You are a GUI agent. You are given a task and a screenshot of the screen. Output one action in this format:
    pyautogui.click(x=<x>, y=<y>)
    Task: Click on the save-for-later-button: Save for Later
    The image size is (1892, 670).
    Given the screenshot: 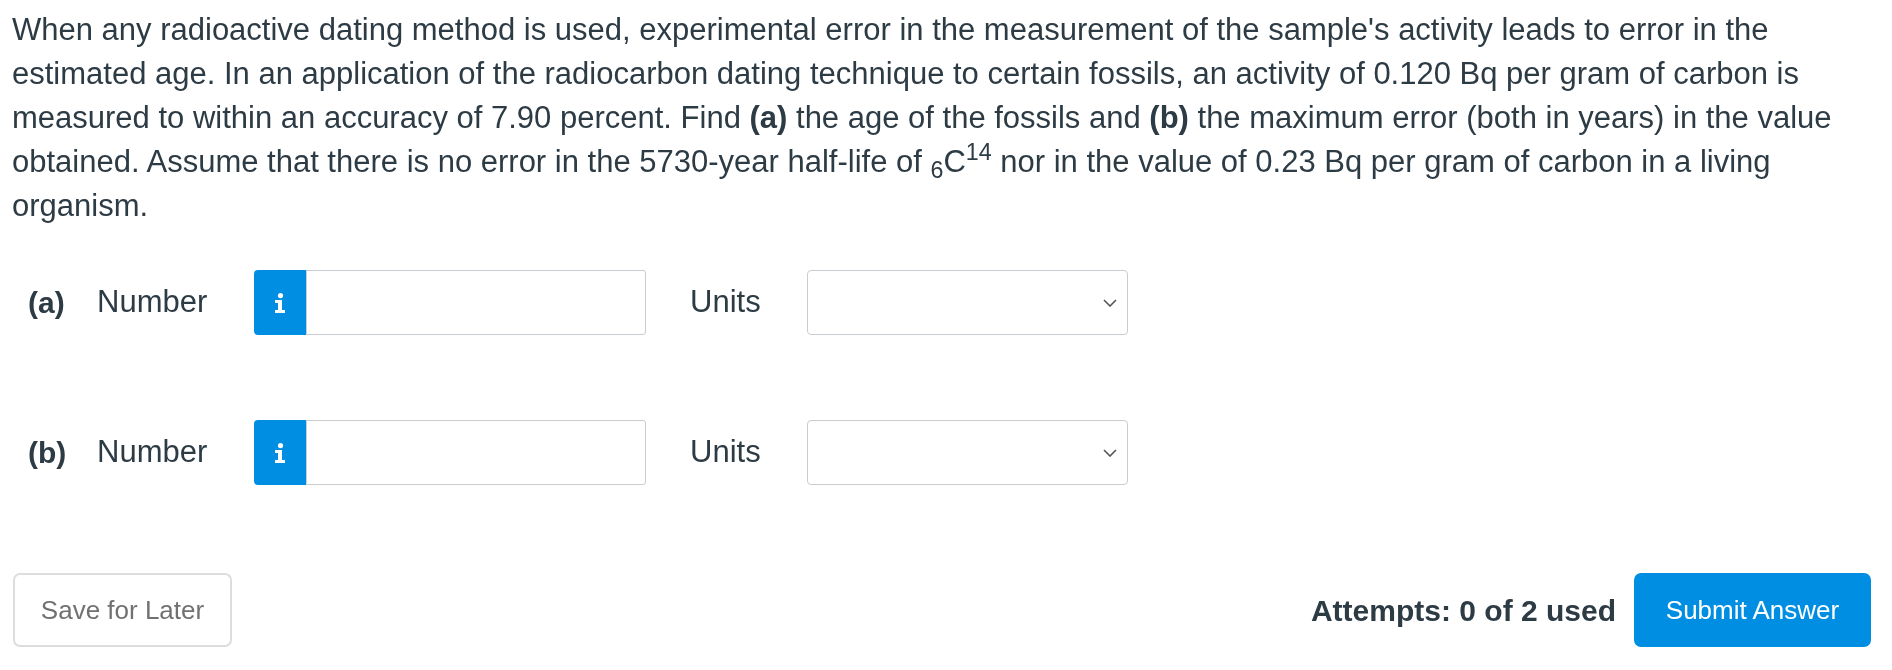 What is the action you would take?
    pyautogui.click(x=122, y=610)
    